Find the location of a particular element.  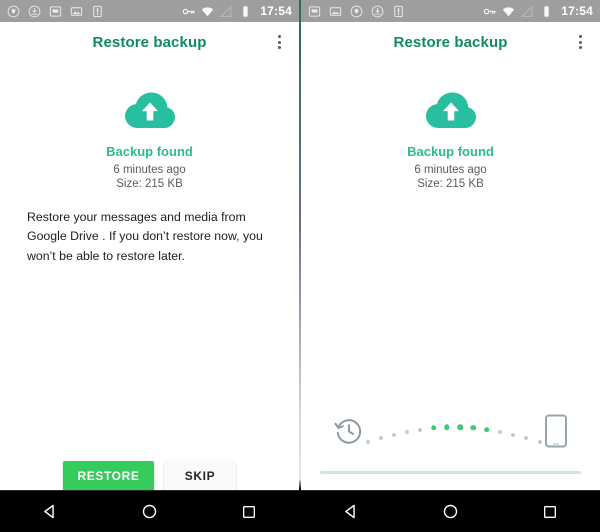

android-nav-bar-left is located at coordinates (149, 511).